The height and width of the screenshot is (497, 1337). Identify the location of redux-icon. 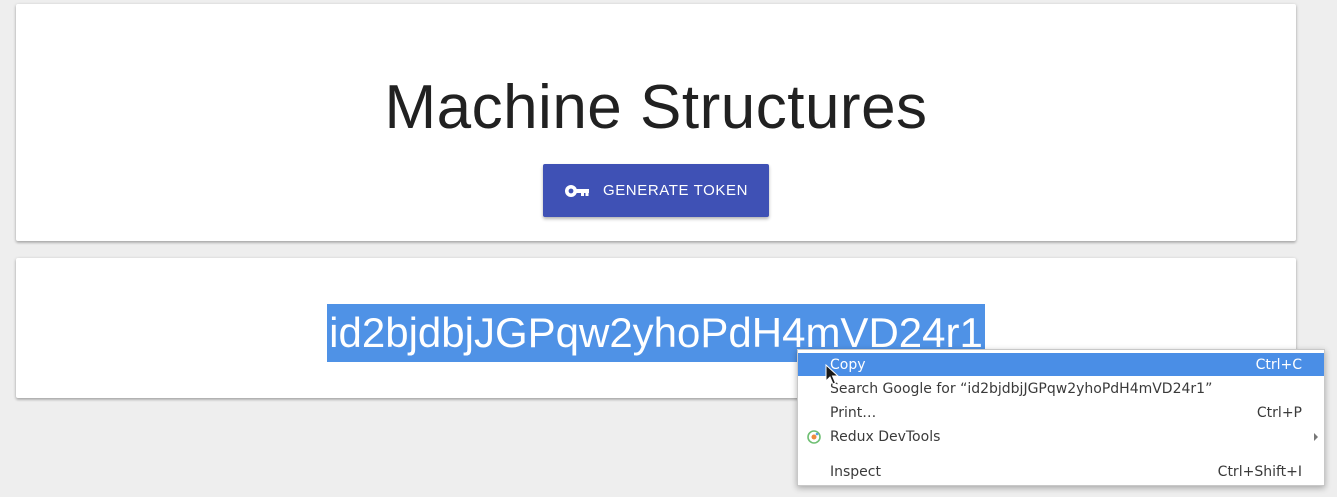
(814, 436).